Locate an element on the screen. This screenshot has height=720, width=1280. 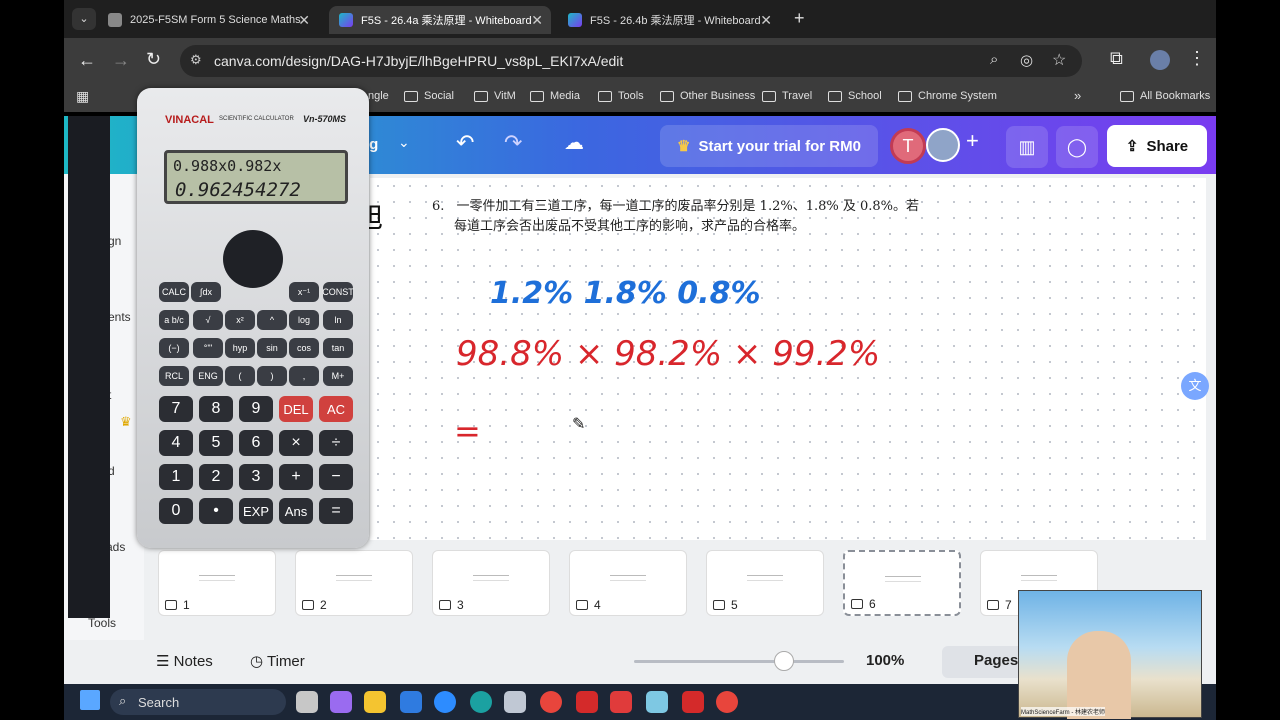
bookmark-star-icon: ☆ is located at coordinates (1059, 60).